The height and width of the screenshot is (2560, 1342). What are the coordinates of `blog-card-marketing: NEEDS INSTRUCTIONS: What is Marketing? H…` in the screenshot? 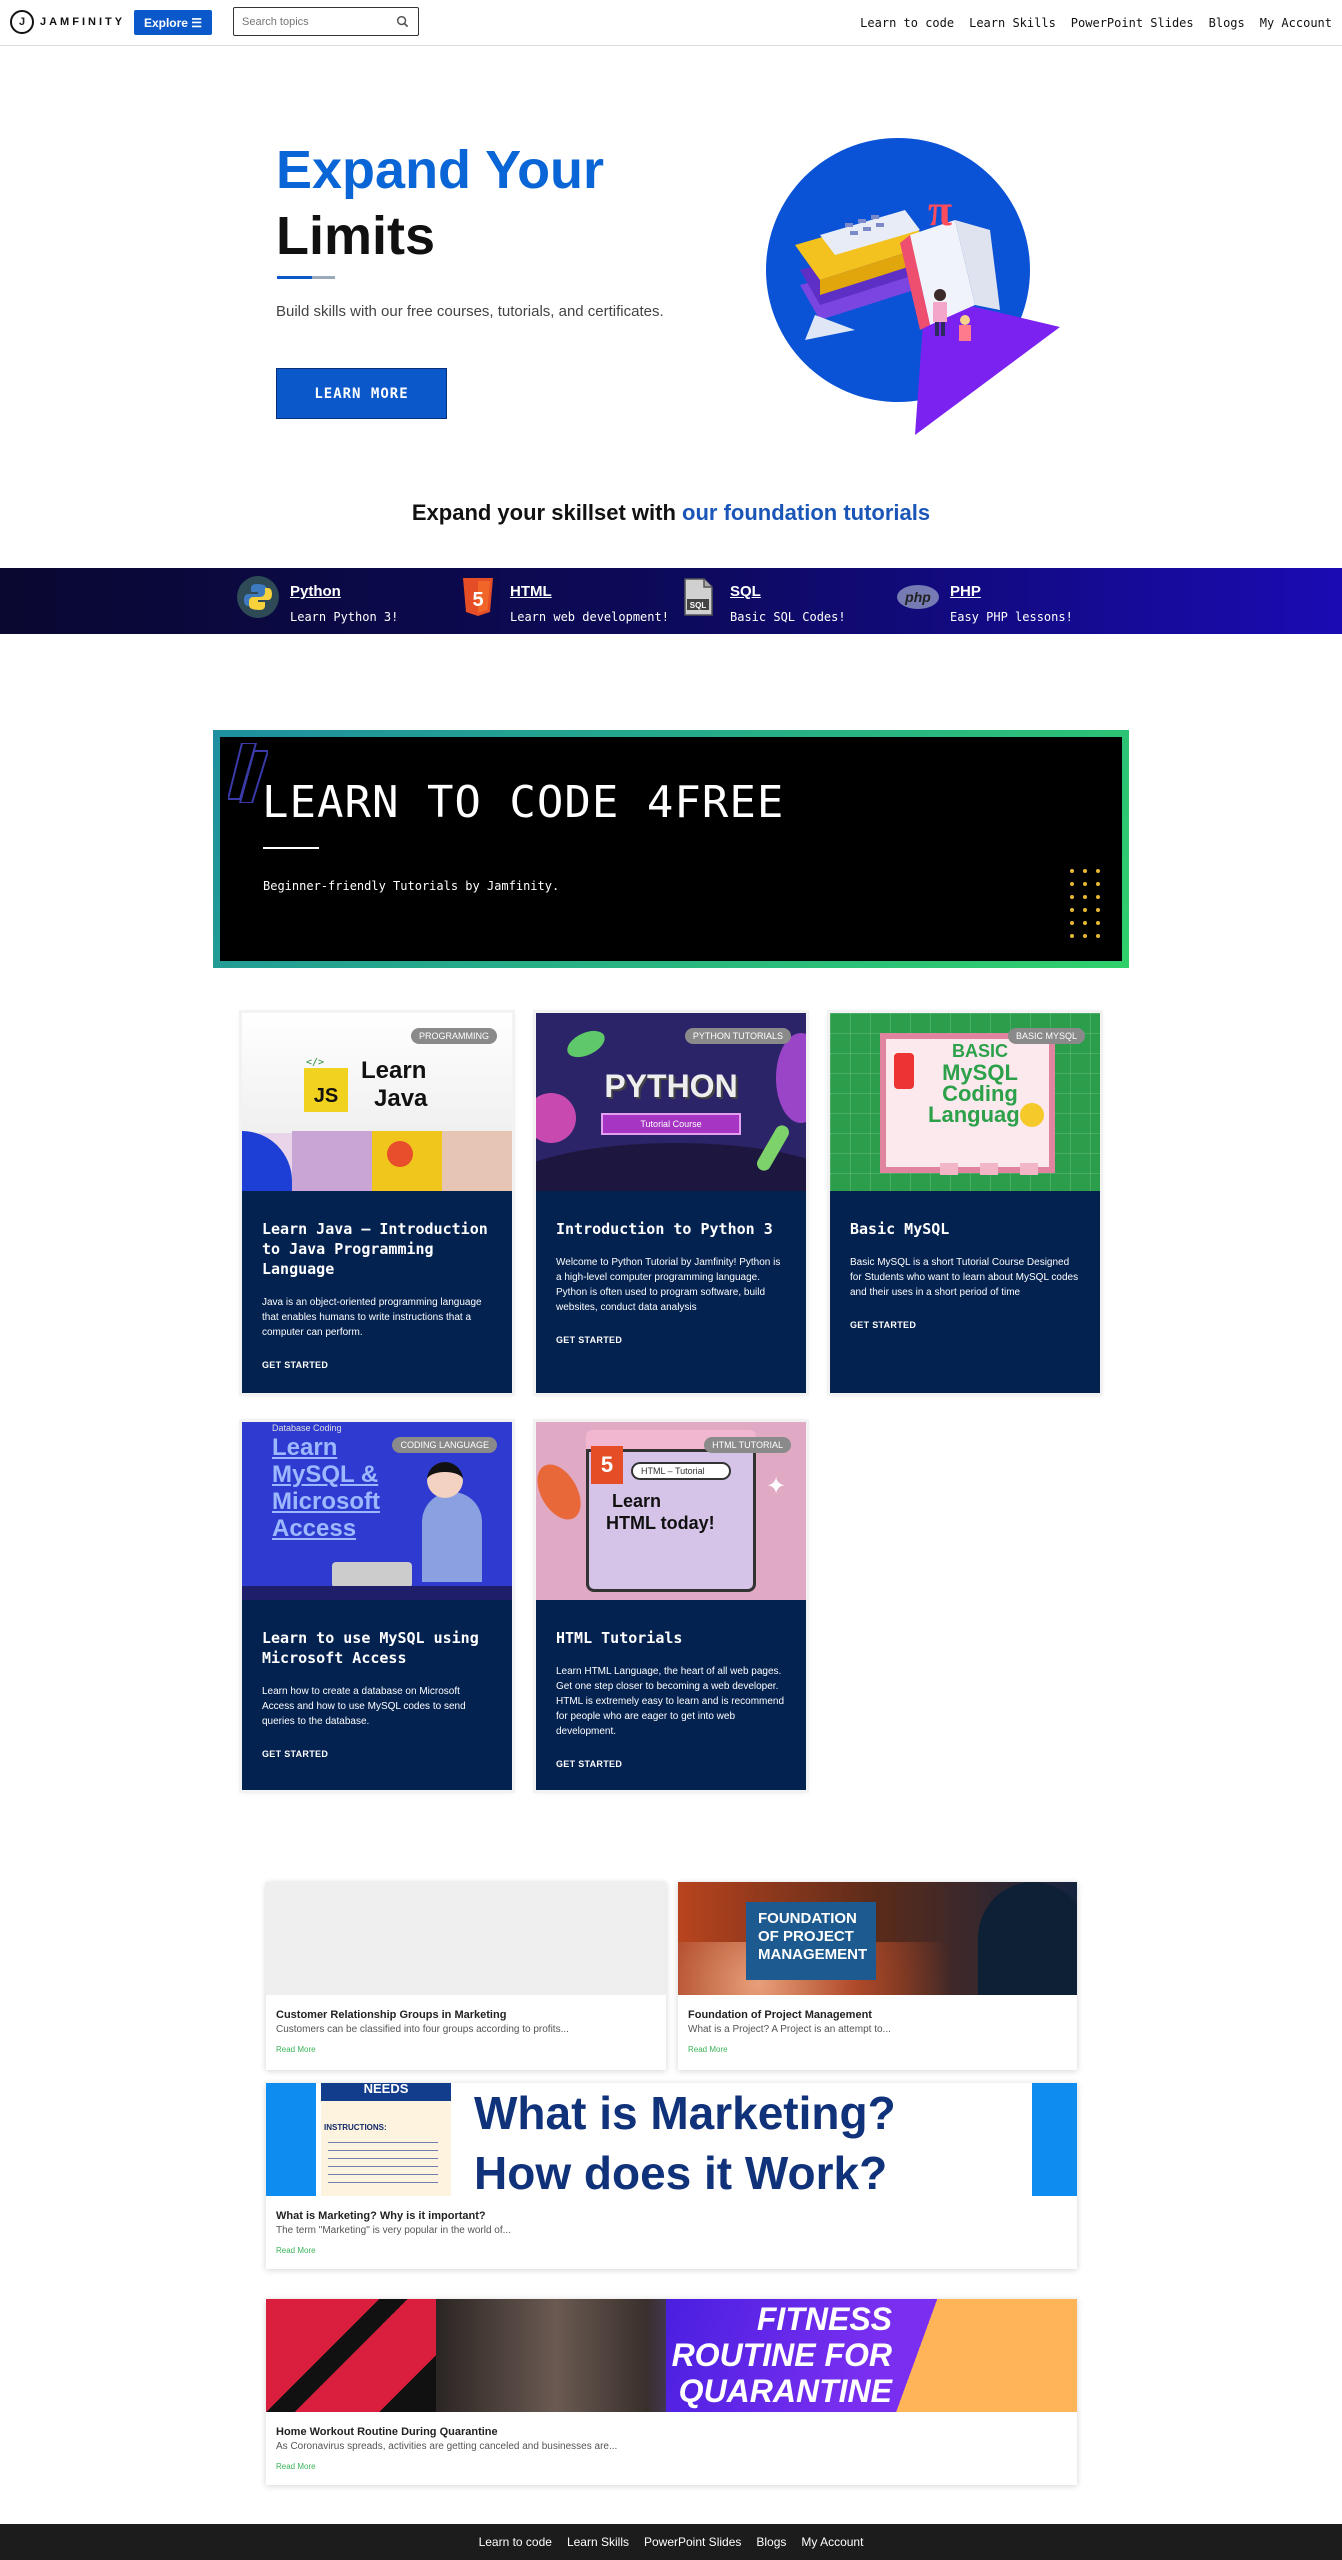 It's located at (671, 2176).